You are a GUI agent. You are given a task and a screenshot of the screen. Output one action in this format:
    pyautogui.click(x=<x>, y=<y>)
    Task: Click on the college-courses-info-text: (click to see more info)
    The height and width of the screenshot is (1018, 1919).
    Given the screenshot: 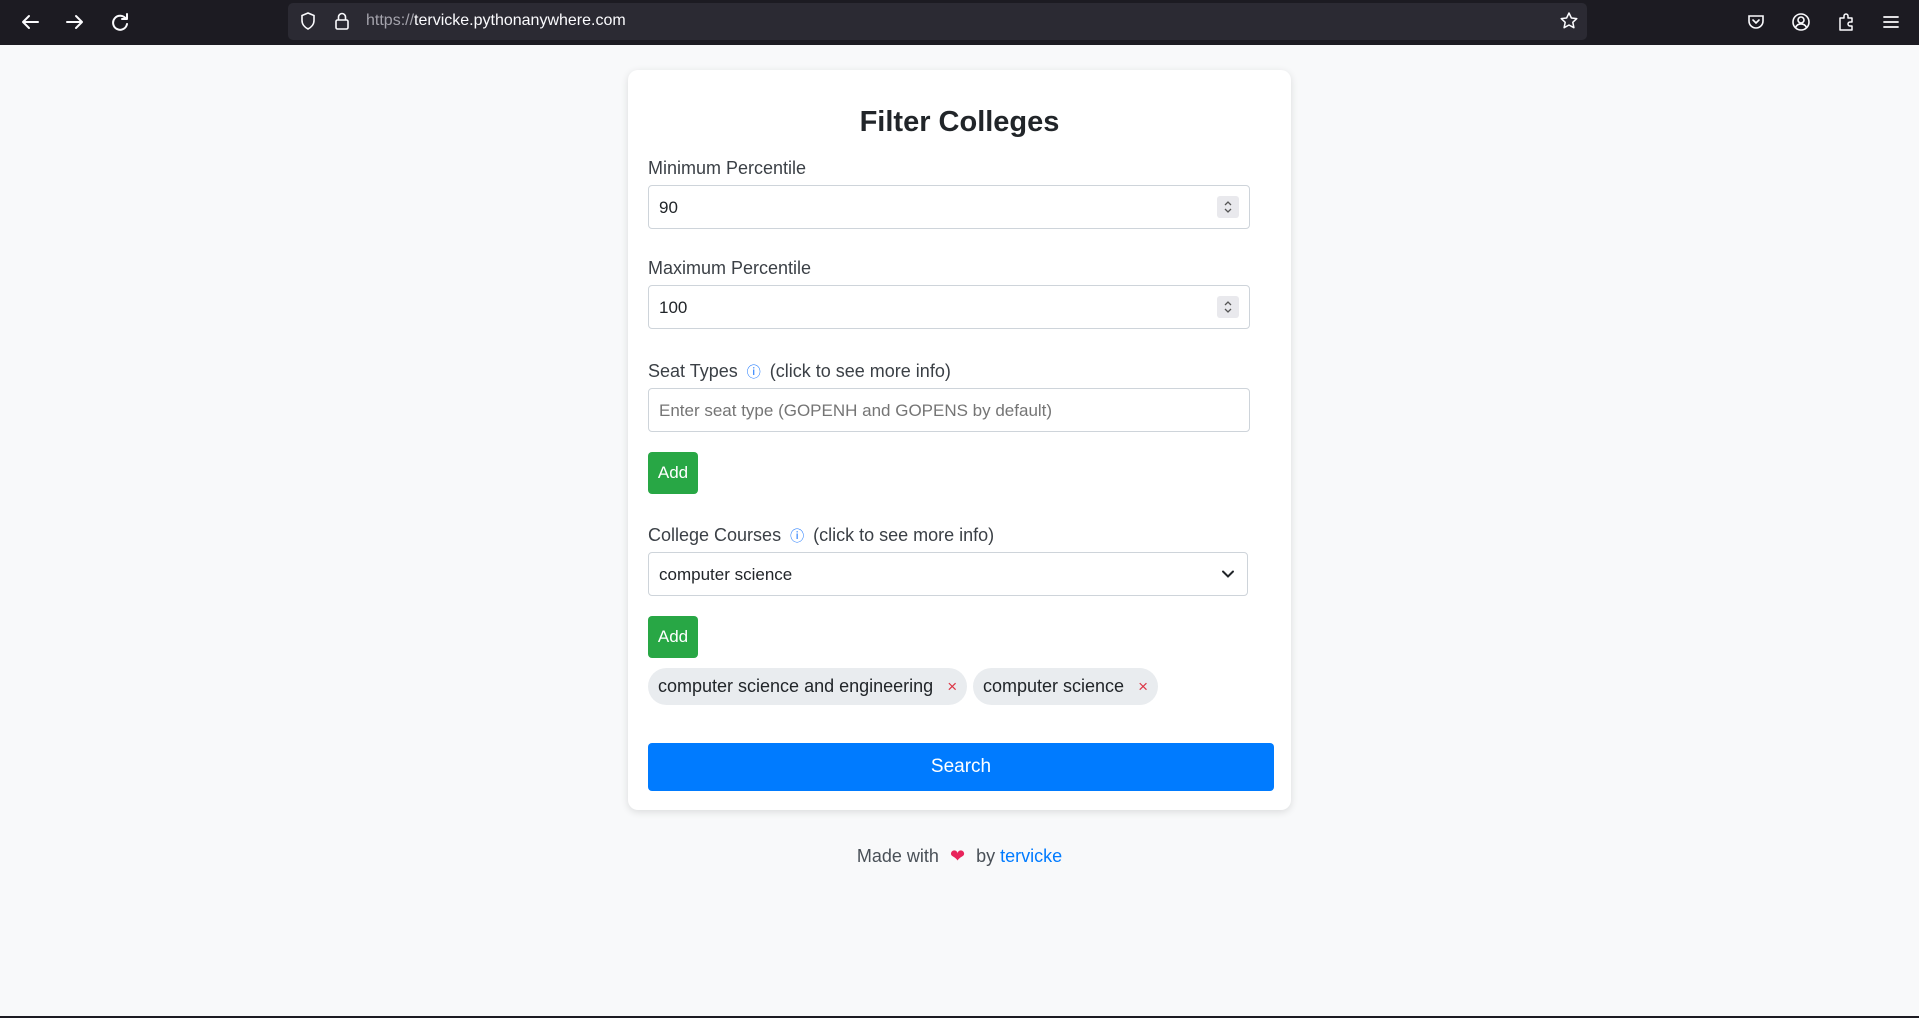 What is the action you would take?
    pyautogui.click(x=903, y=535)
    